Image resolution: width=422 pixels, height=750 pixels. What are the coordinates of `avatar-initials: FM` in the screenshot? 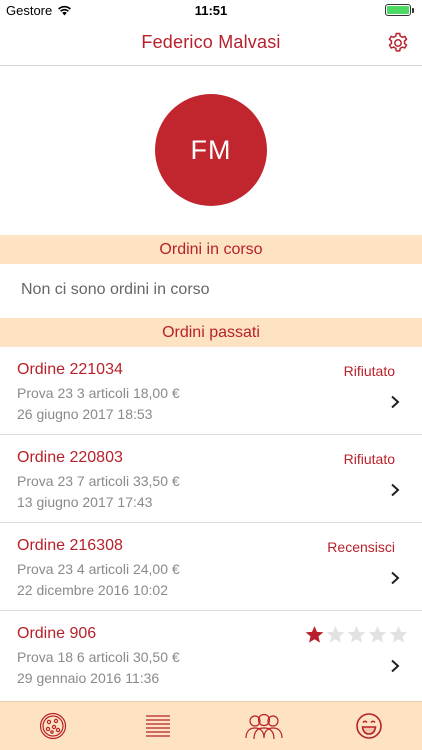 It's located at (211, 149).